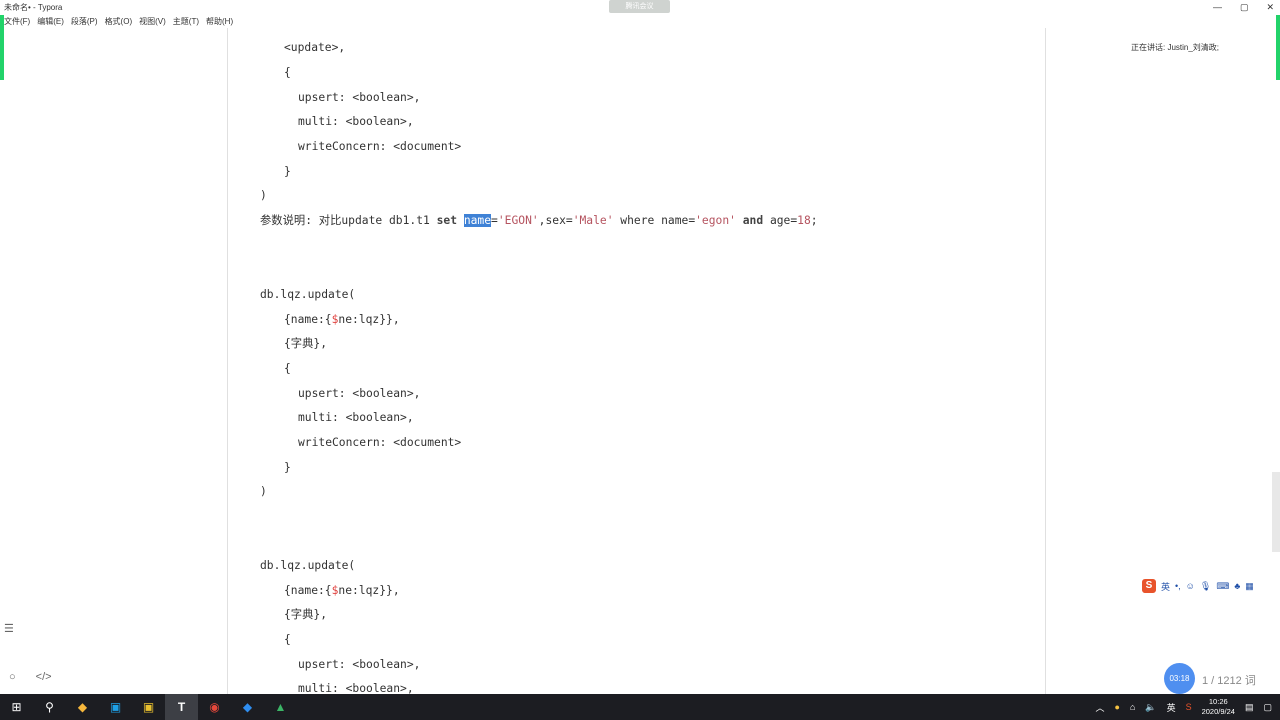 Image resolution: width=1280 pixels, height=720 pixels. I want to click on keyword-set: set, so click(447, 220).